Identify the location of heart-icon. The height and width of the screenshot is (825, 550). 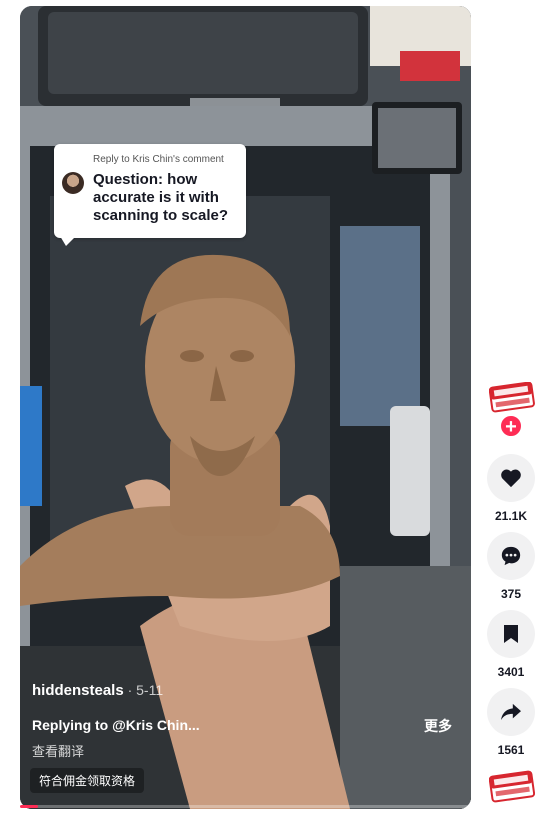
(511, 478).